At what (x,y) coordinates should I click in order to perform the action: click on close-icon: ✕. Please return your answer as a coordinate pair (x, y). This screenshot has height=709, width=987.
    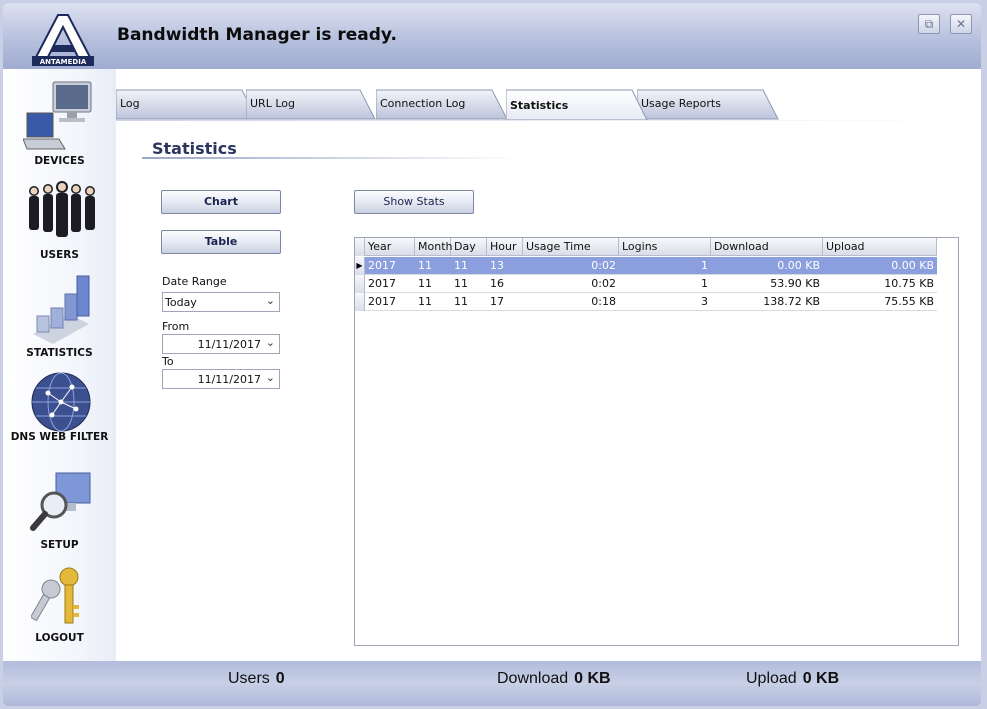
    Looking at the image, I should click on (961, 24).